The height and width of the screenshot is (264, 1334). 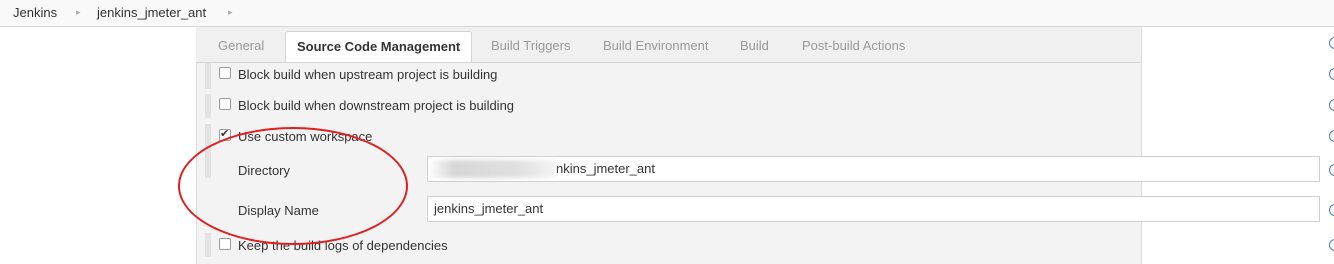 I want to click on block-downstream-checkbox, so click(x=225, y=104).